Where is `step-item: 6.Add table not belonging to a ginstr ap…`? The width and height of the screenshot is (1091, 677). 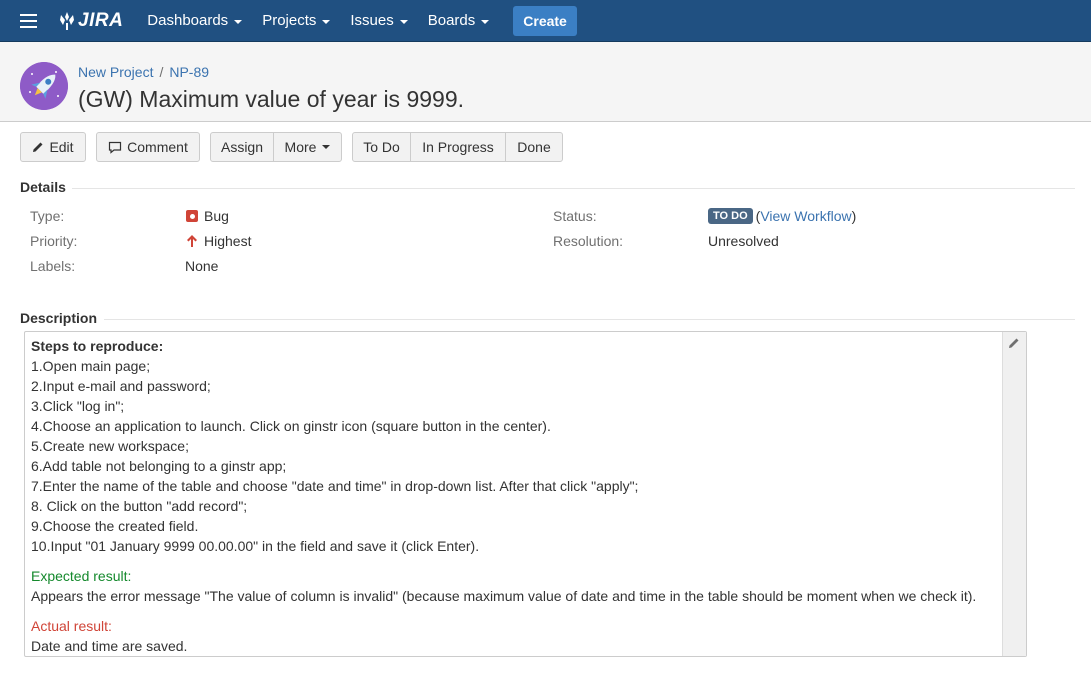 step-item: 6.Add table not belonging to a ginstr ap… is located at coordinates (159, 466).